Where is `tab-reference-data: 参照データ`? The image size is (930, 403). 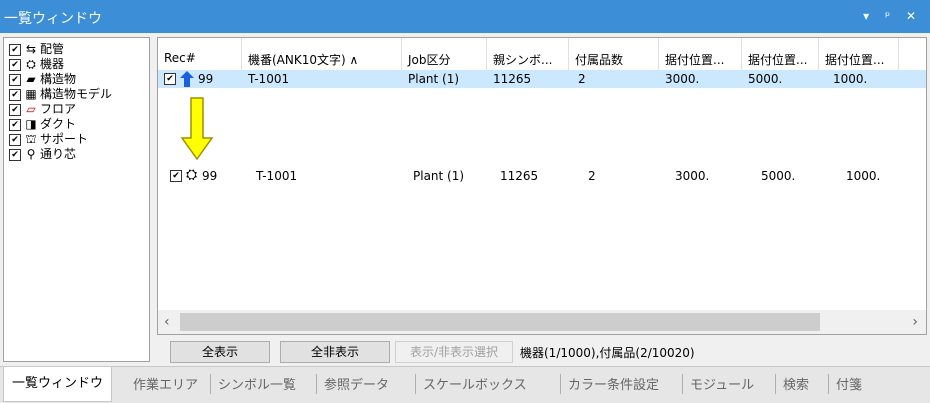
tab-reference-data: 参照データ is located at coordinates (356, 383).